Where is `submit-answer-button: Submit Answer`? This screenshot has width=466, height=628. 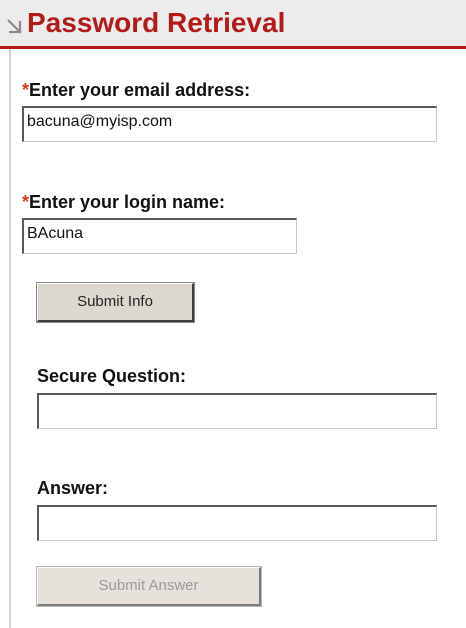
submit-answer-button: Submit Answer is located at coordinates (149, 586).